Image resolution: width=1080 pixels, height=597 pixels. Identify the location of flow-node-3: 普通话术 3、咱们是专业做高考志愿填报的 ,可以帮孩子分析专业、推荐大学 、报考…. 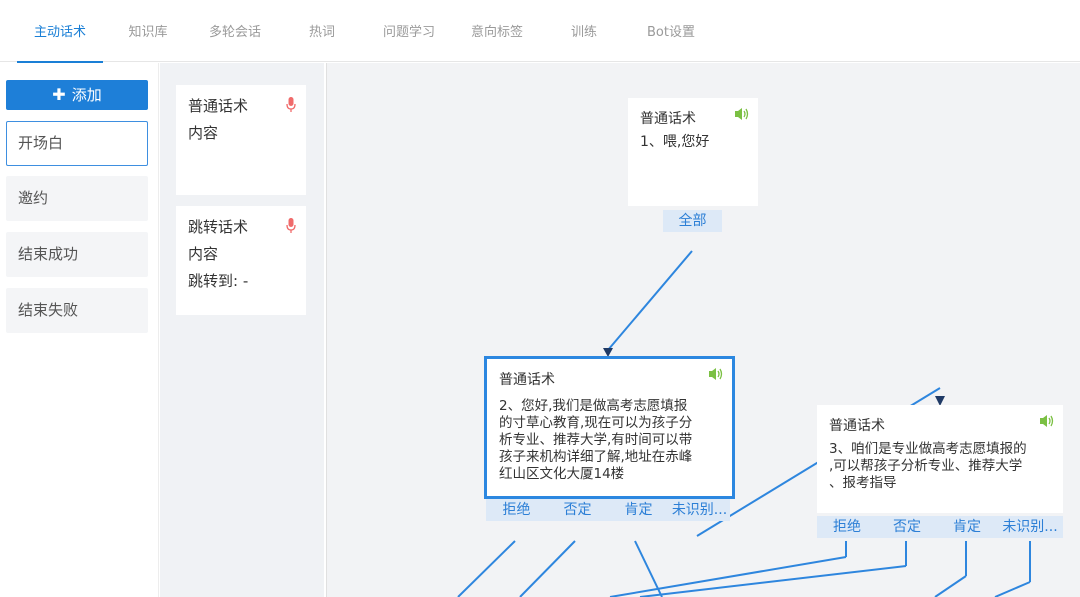
(940, 459).